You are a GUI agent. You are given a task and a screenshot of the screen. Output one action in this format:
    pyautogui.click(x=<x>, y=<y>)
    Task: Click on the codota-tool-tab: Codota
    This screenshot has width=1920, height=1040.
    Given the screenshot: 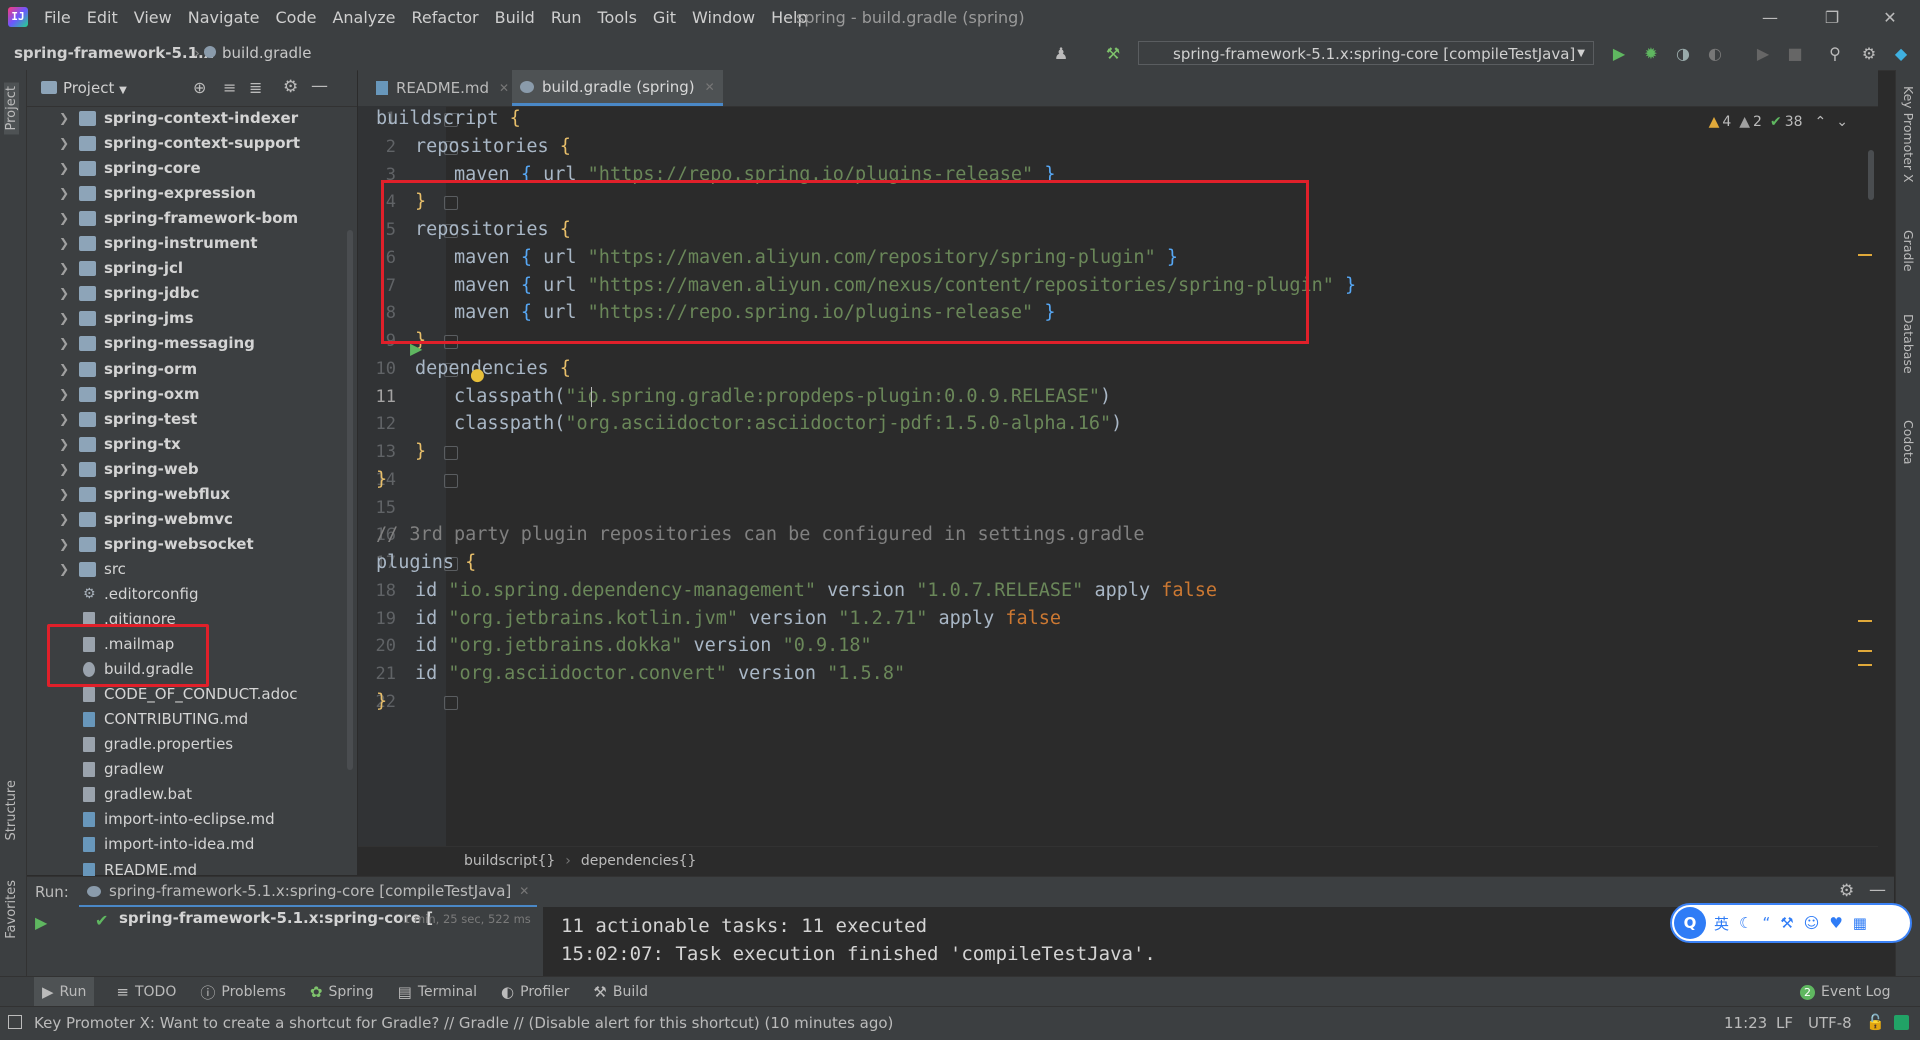 What is the action you would take?
    pyautogui.click(x=1908, y=442)
    